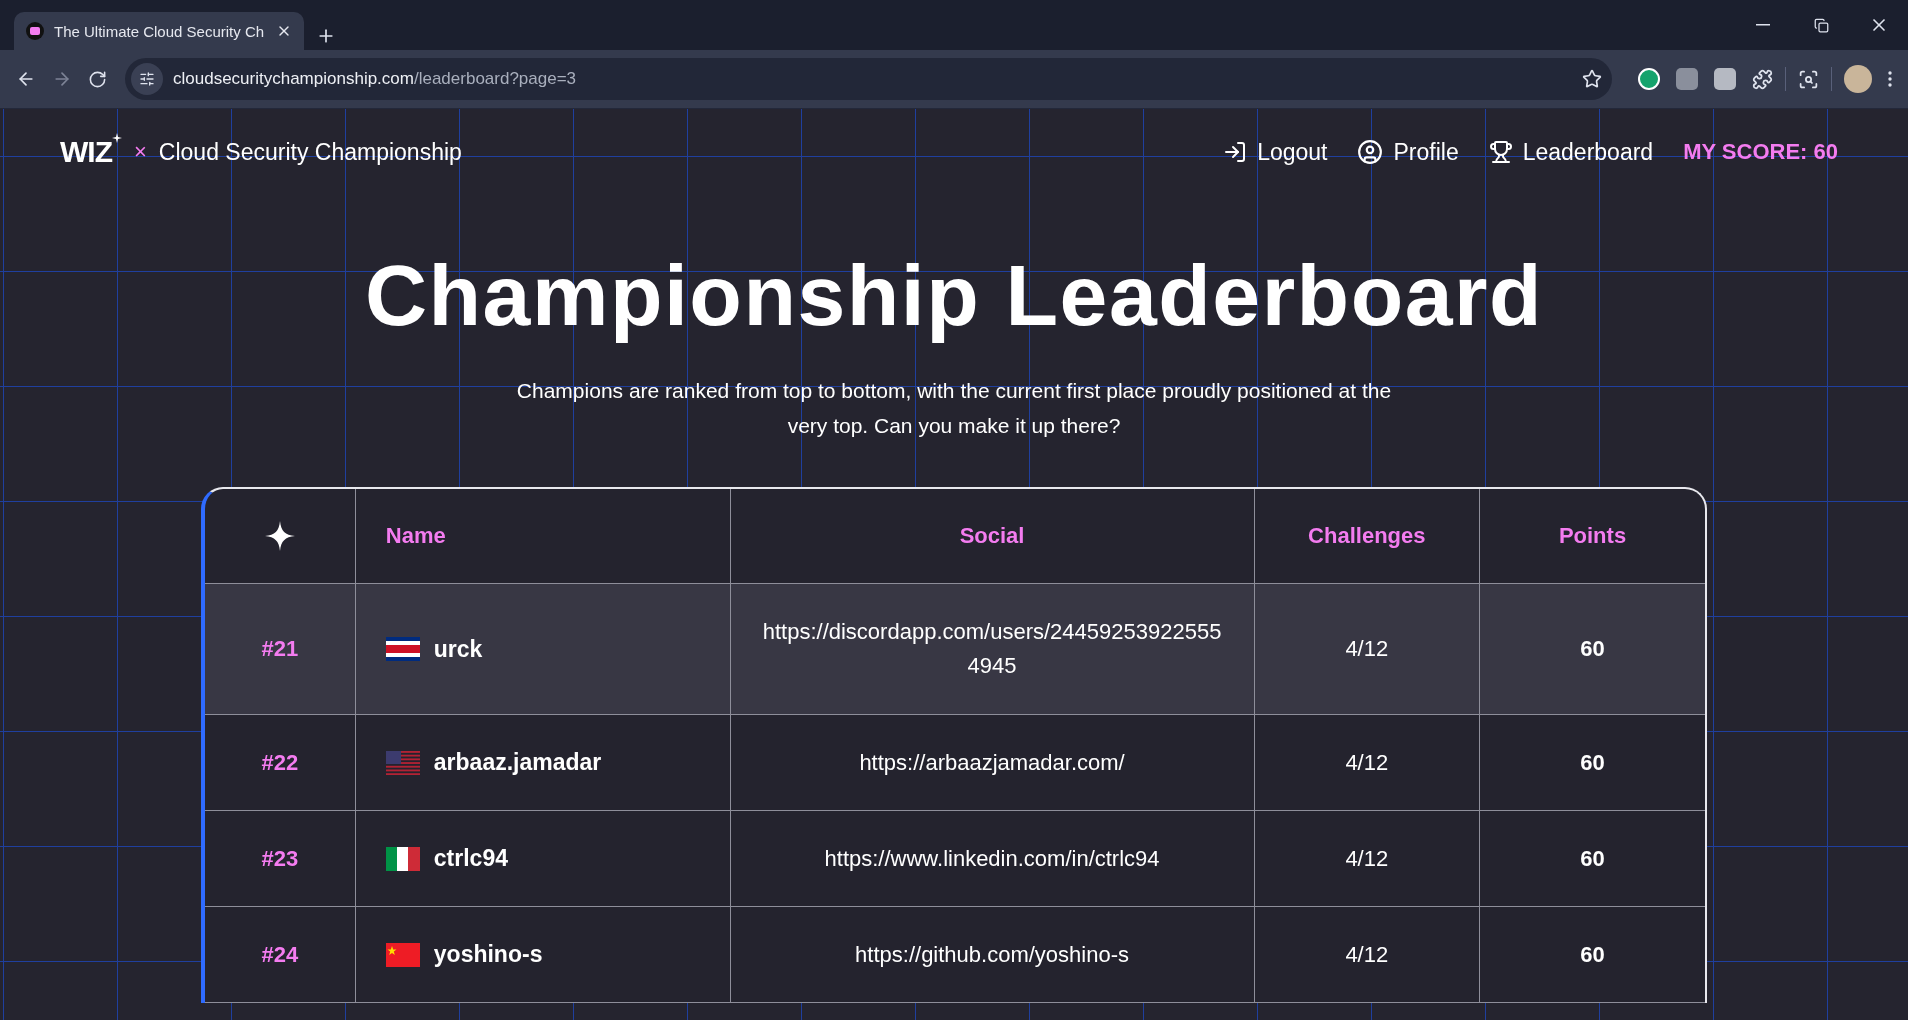 The height and width of the screenshot is (1020, 1908). Describe the element at coordinates (954, 408) in the screenshot. I see `page-subtitle: Champions are ranked from top to bottom, with the current first place proudly positioned at the very top. Can you make it up there?` at that location.